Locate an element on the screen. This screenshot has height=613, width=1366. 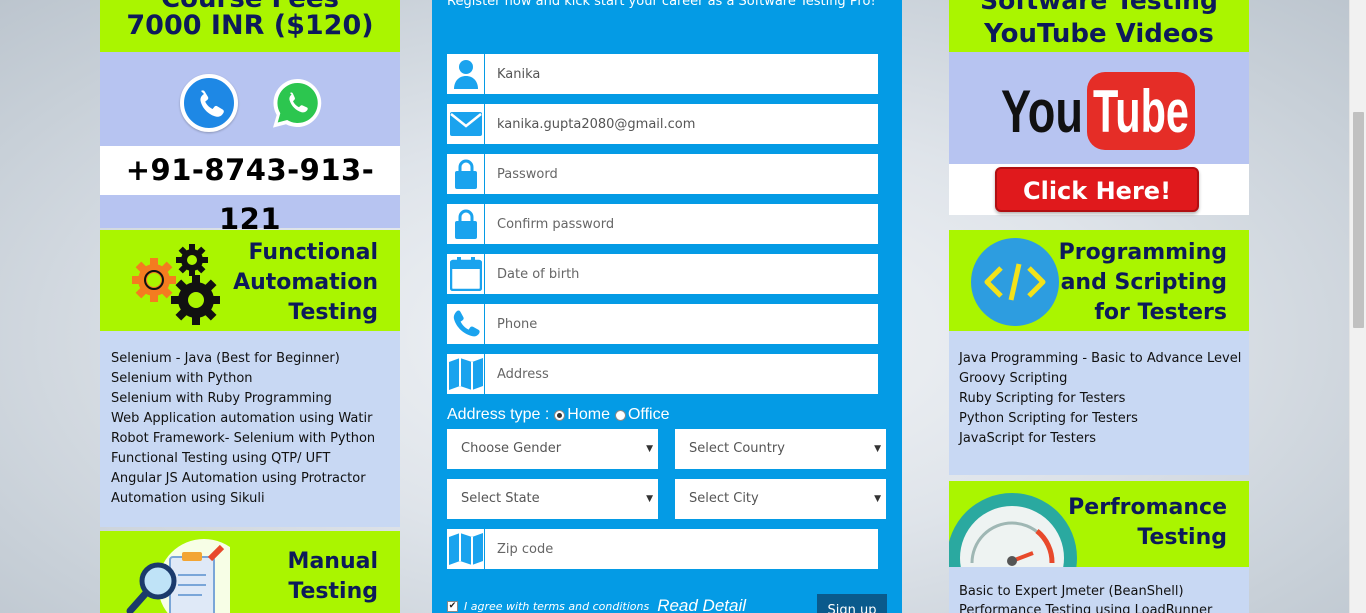
course-item: Ruby Scripting for Testers is located at coordinates (1099, 399).